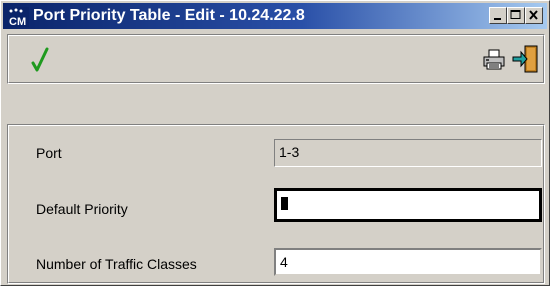 The image size is (552, 293). Describe the element at coordinates (494, 60) in the screenshot. I see `printer-icon` at that location.